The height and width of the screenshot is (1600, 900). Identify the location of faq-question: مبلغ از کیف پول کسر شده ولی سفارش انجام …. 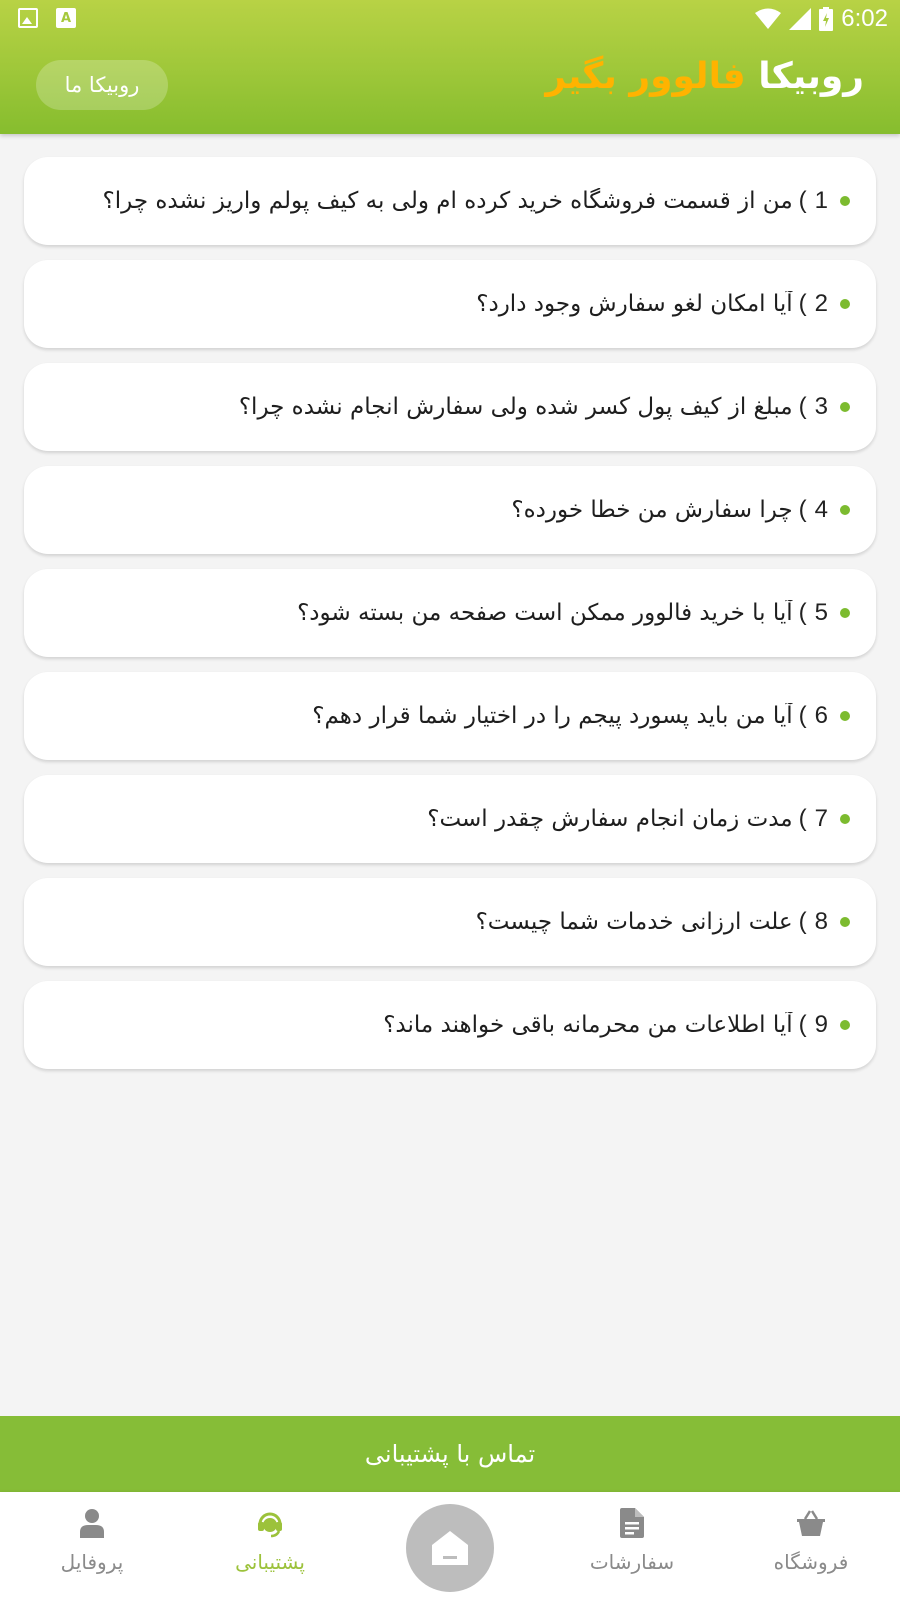
(515, 407).